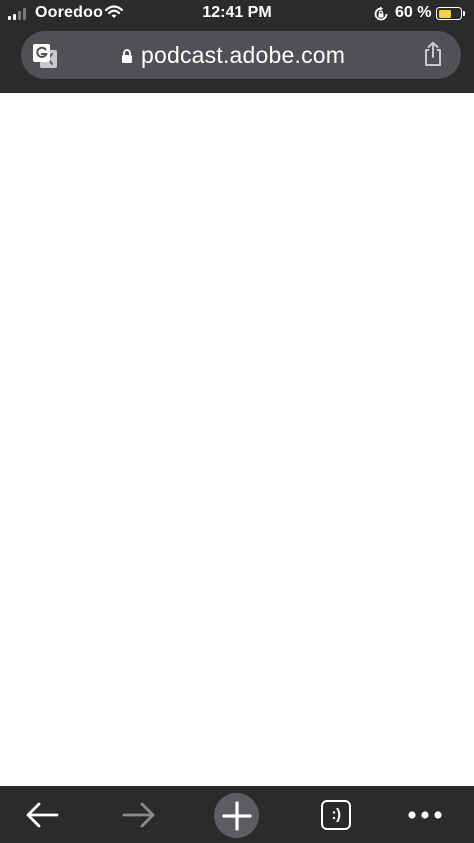 The image size is (474, 843). I want to click on tab-switcher-button: :), so click(336, 814).